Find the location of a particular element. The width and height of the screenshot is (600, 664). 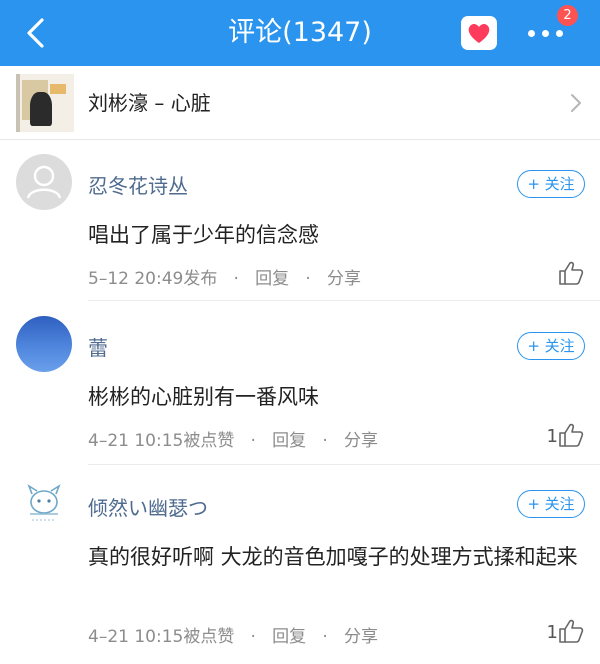

comment-time: 5–12 20:49发布 is located at coordinates (153, 279).